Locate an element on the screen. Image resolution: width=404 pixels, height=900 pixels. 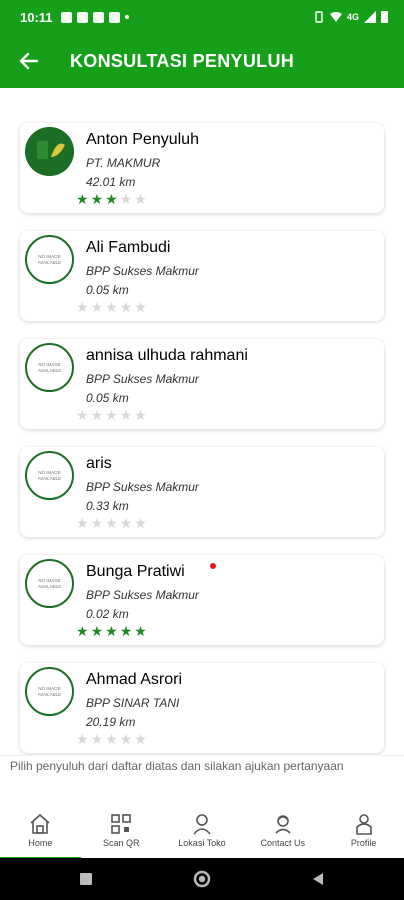
nav-profile: Profile is located at coordinates (363, 832).